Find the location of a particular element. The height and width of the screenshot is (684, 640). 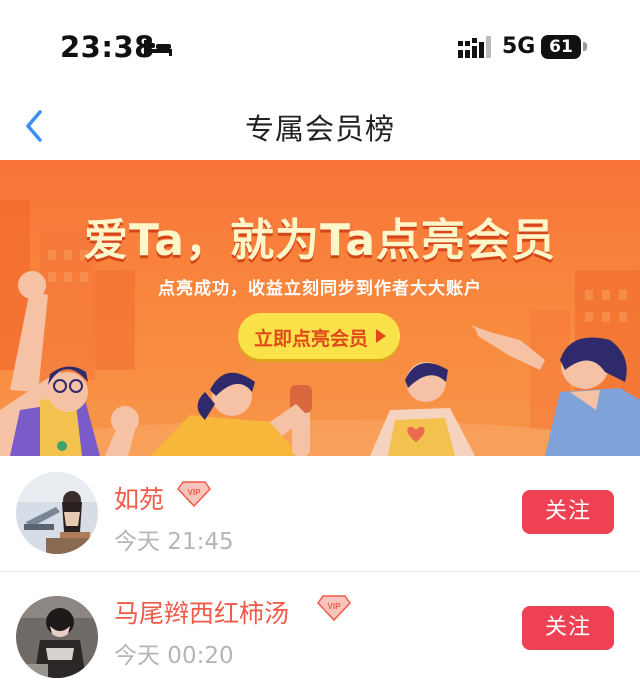

member-name: 如苑 is located at coordinates (139, 498).